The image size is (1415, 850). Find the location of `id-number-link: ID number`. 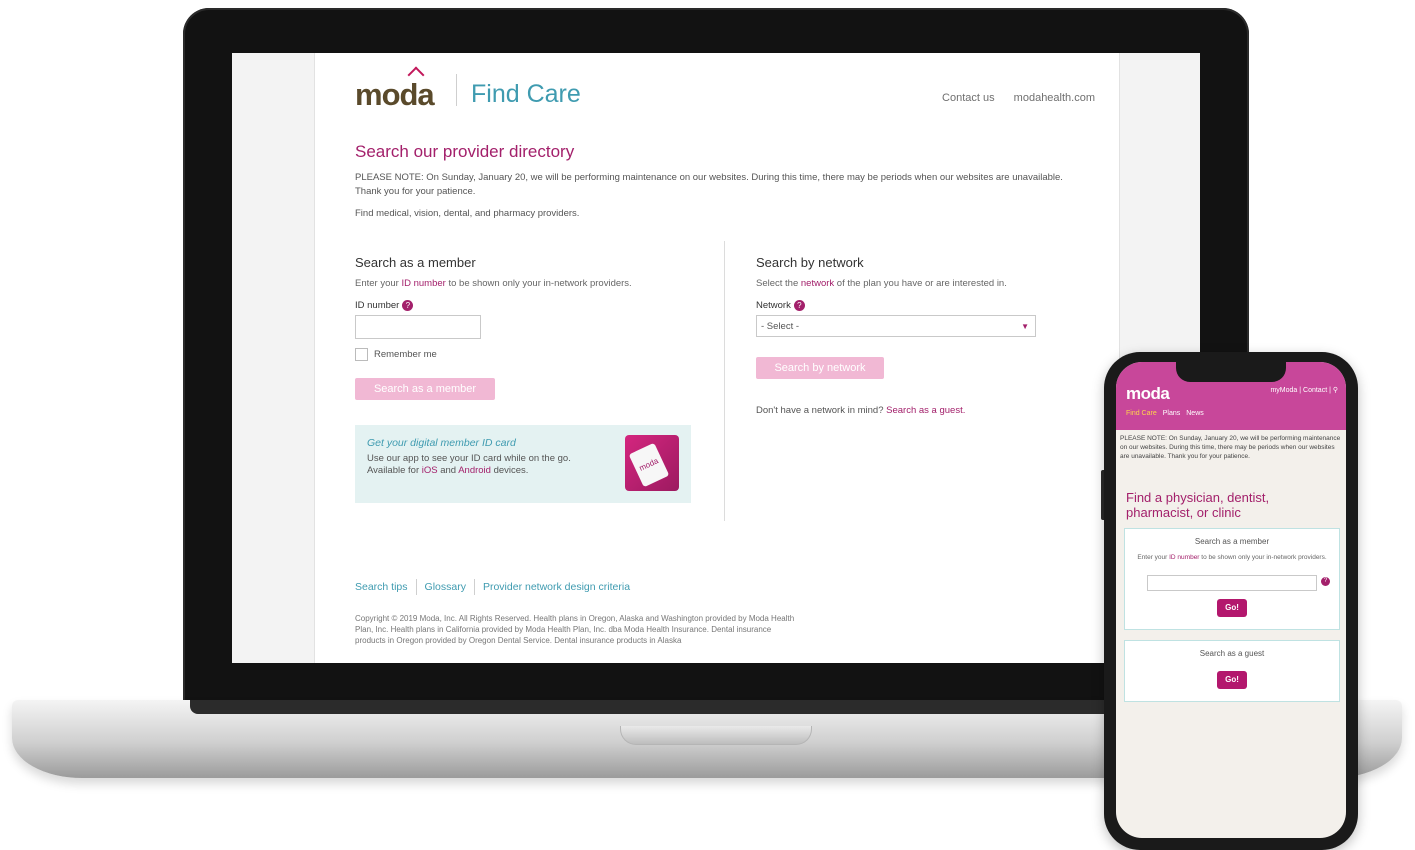

id-number-link: ID number is located at coordinates (423, 283).